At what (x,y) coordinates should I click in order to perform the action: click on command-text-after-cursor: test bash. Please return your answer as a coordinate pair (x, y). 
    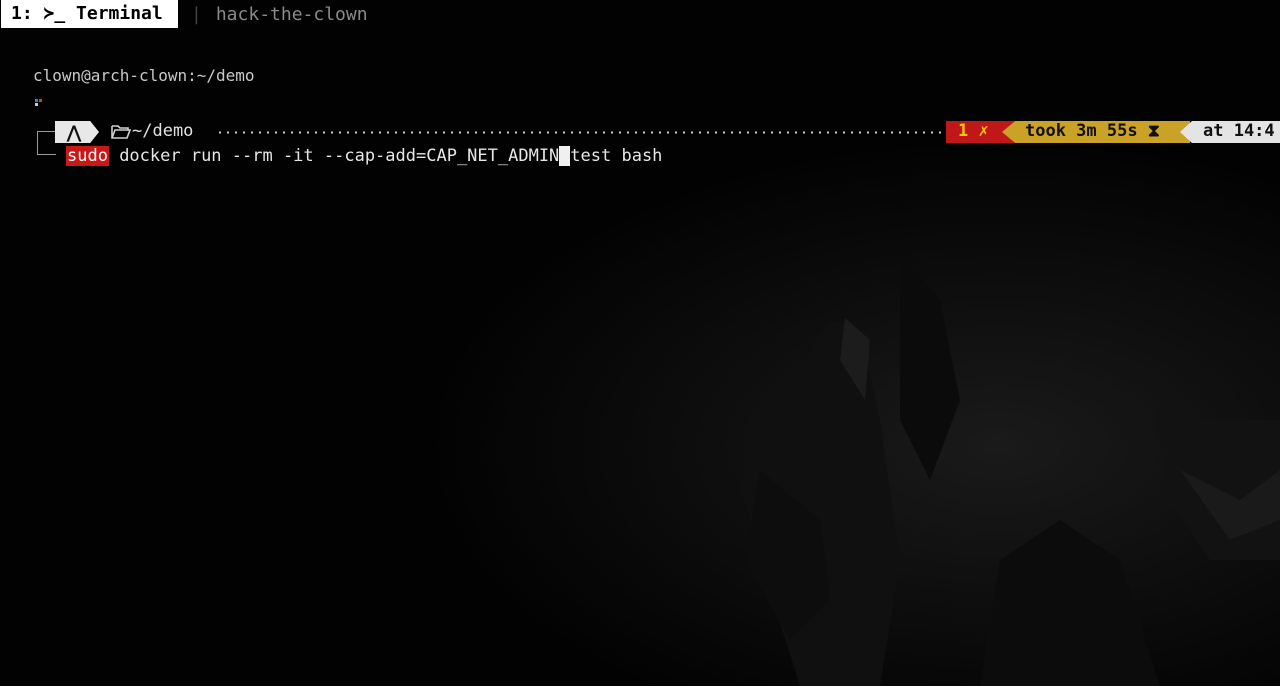
    Looking at the image, I should click on (616, 156).